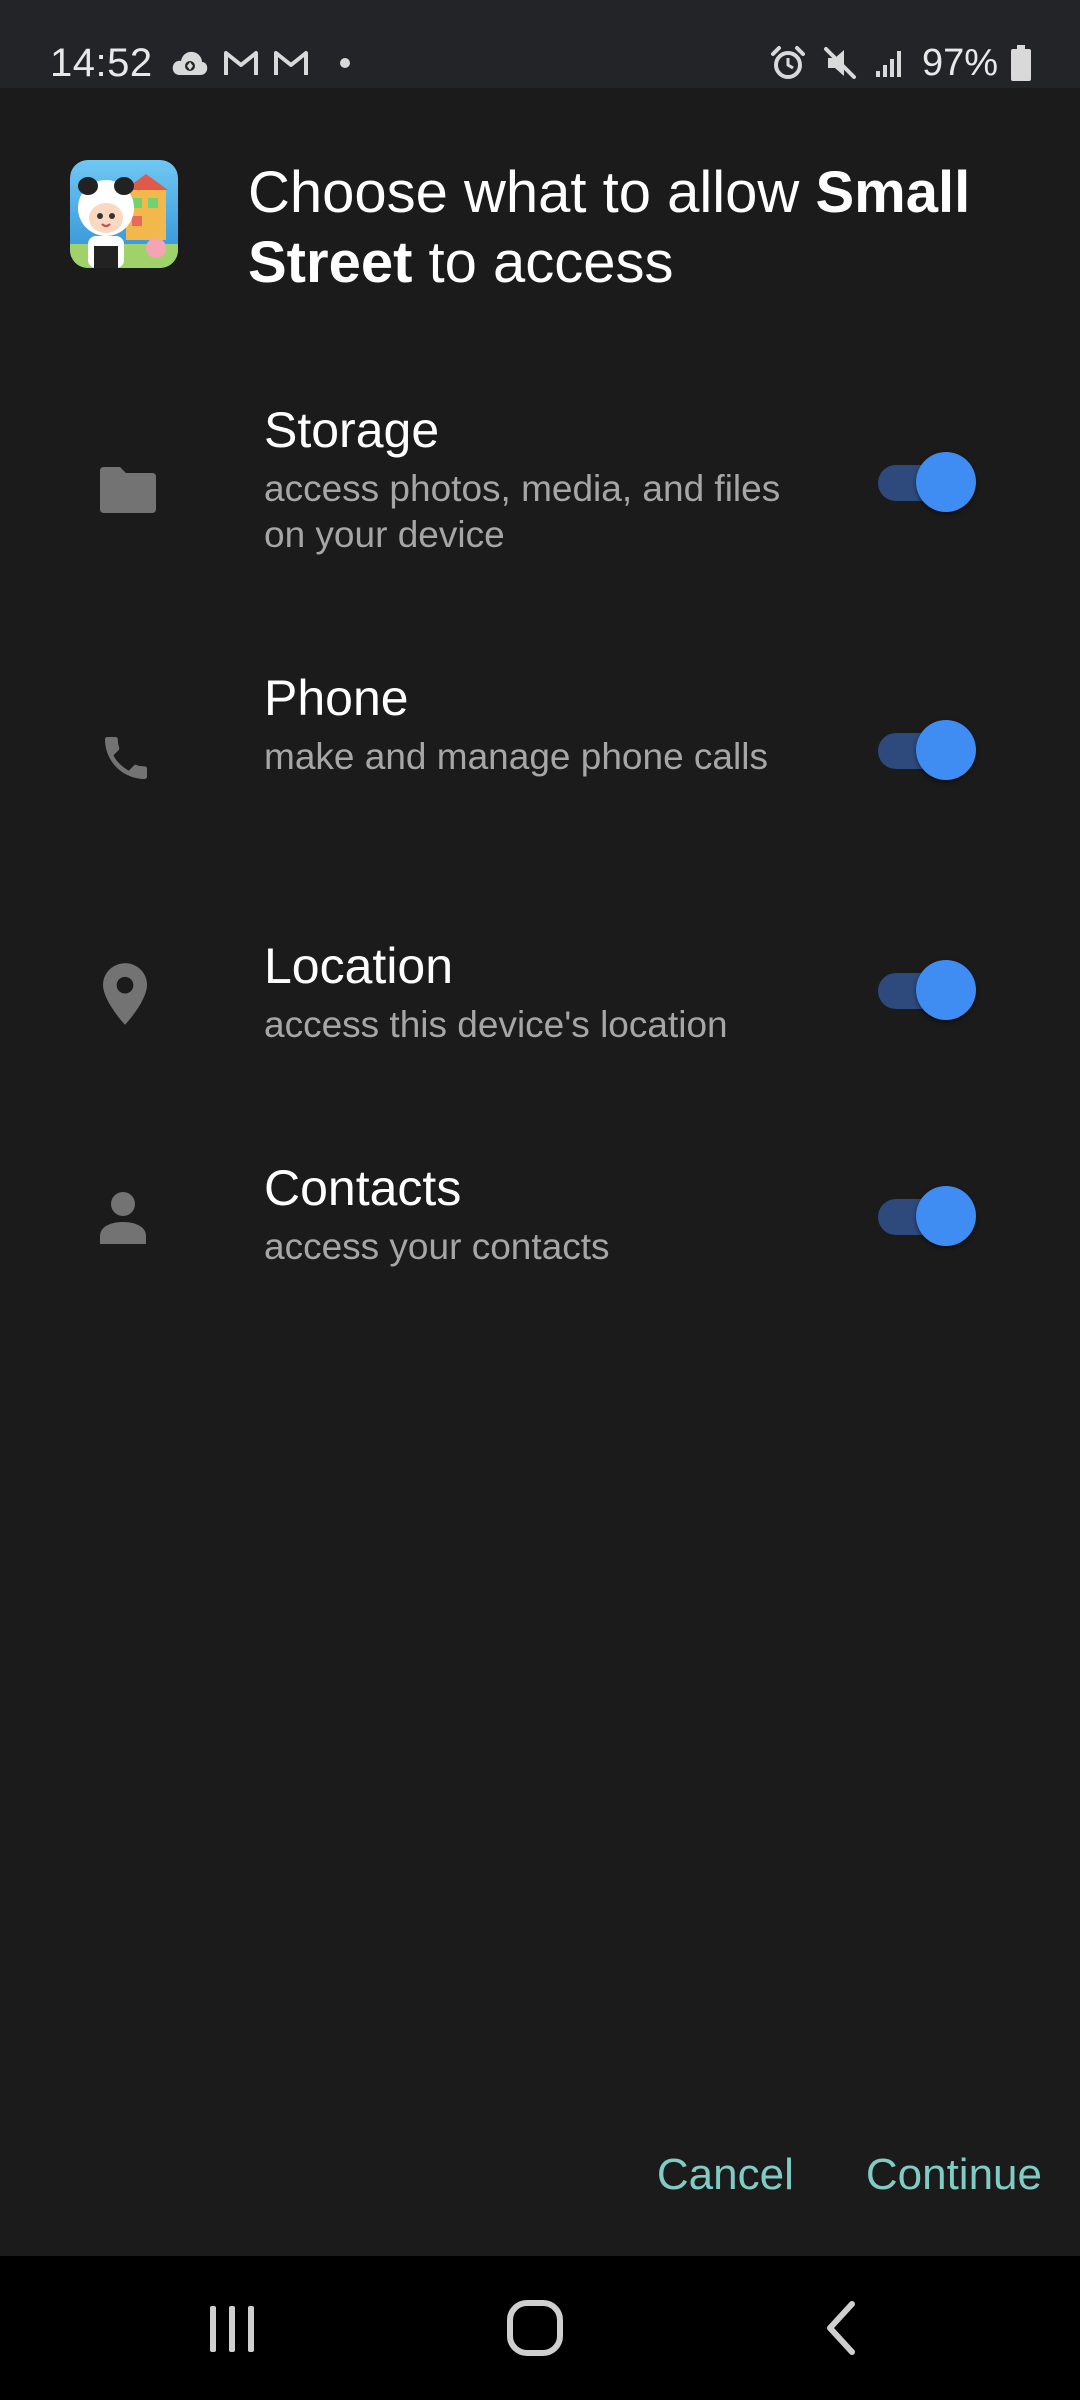  I want to click on person-icon, so click(123, 1218).